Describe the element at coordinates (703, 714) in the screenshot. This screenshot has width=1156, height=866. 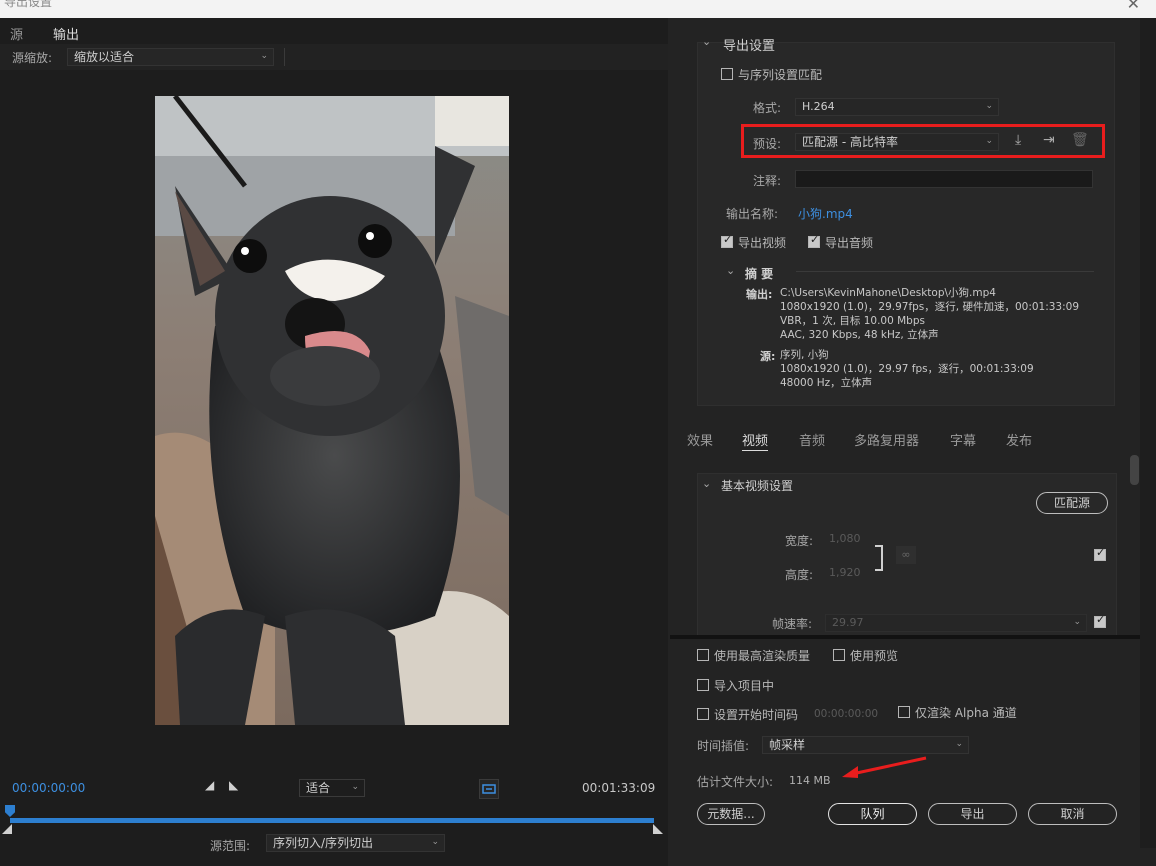
I see `set-start-timecode-checkbox` at that location.